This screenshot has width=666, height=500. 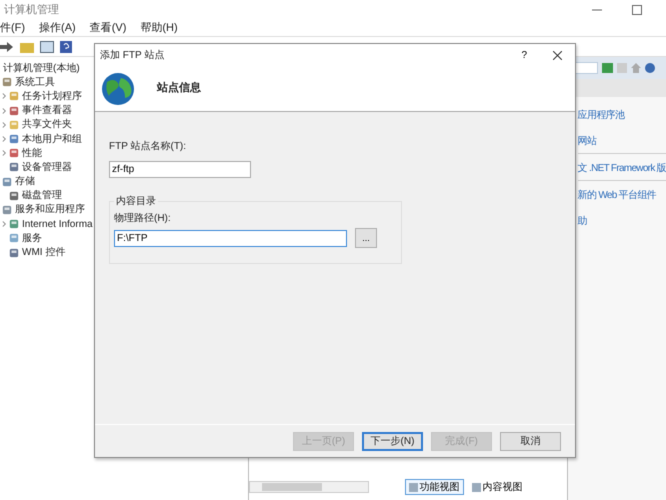 What do you see at coordinates (434, 487) in the screenshot?
I see `view-tab: 功能视图` at bounding box center [434, 487].